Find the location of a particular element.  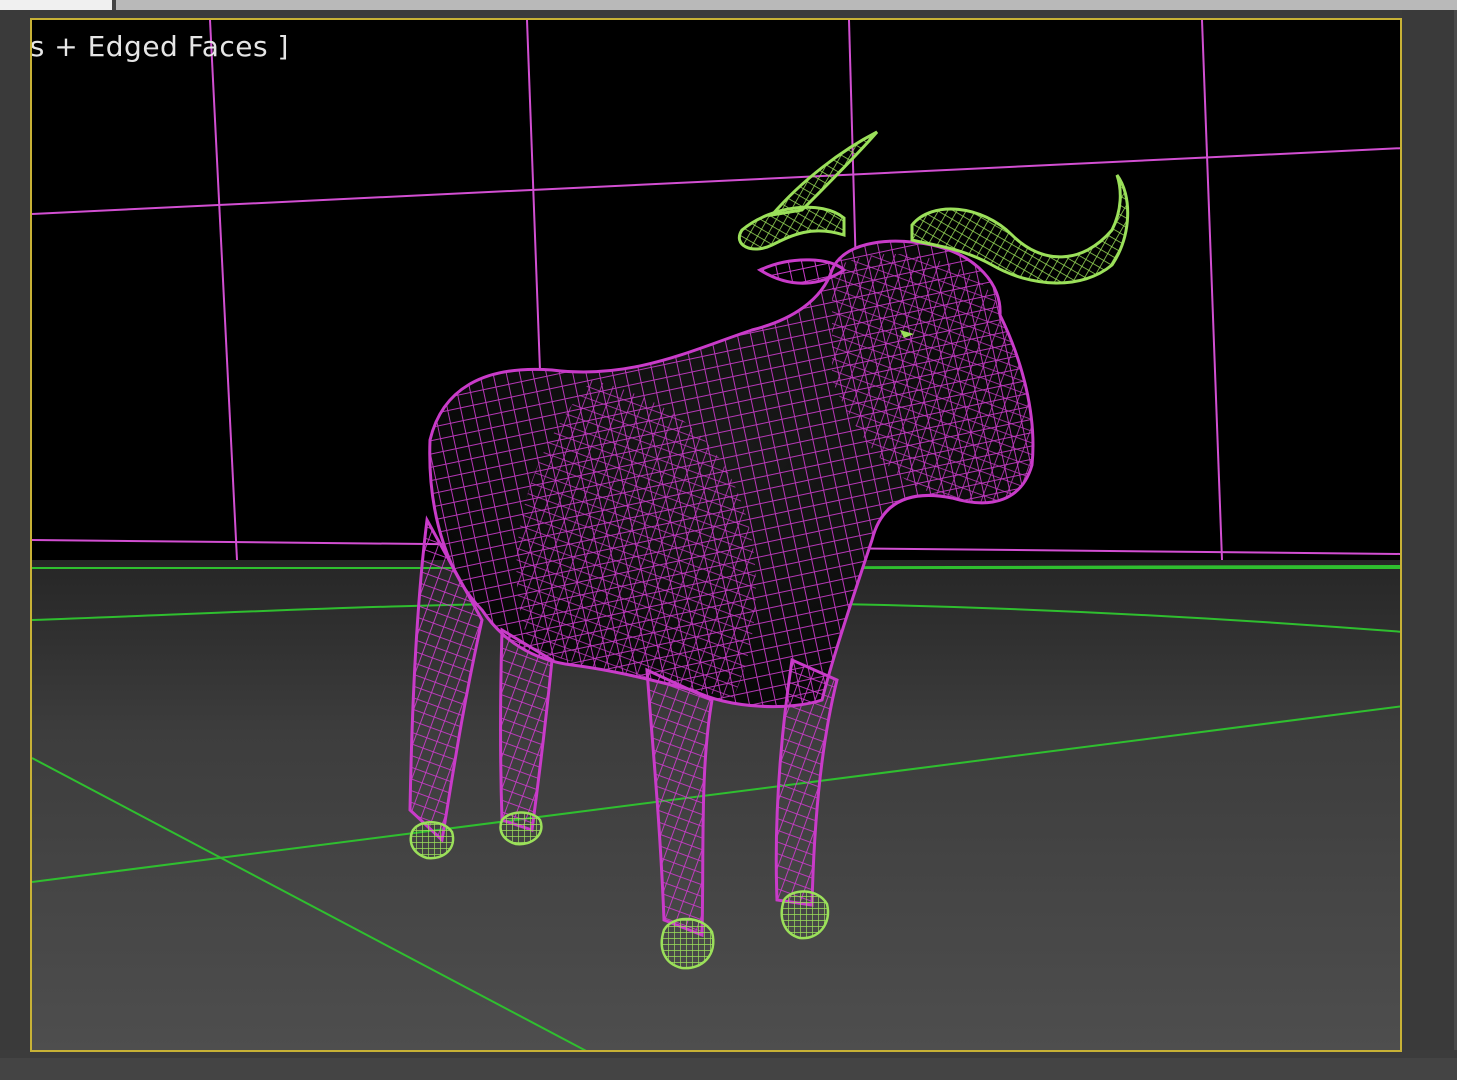

toolbar-tab is located at coordinates (56, 5).